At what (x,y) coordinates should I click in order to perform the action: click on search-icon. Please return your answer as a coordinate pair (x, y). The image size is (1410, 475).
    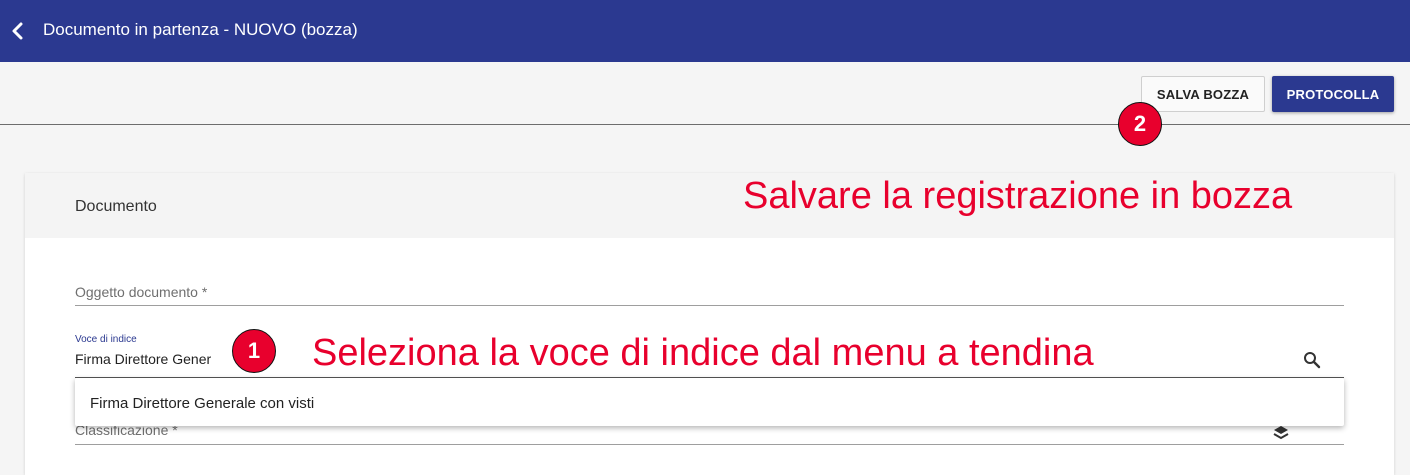
    Looking at the image, I should click on (1312, 360).